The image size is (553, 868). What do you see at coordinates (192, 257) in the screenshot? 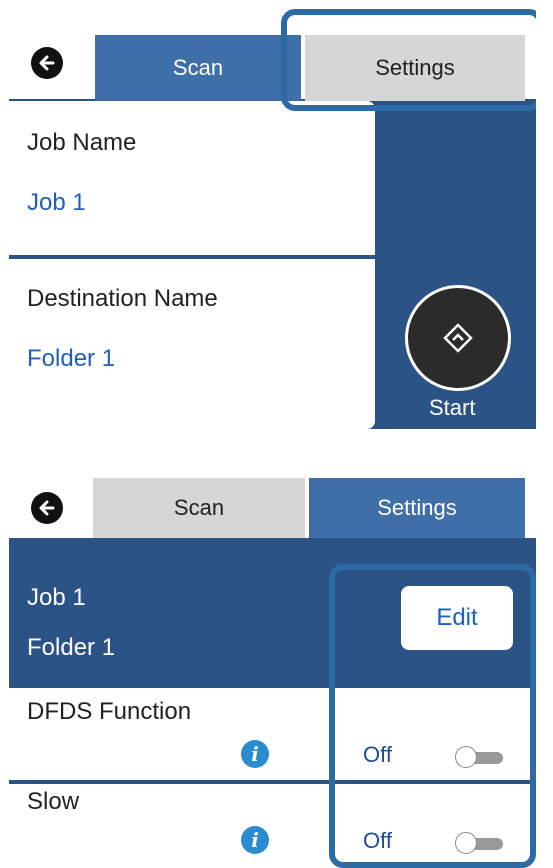
I see `divider` at bounding box center [192, 257].